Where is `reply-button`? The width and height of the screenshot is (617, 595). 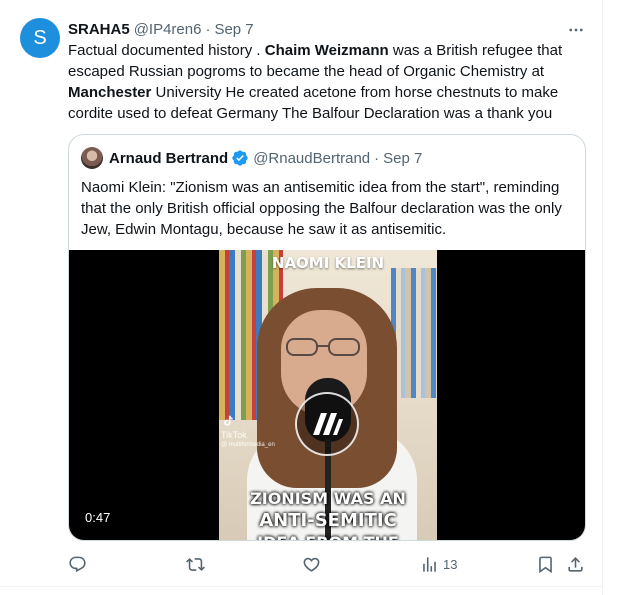
reply-button is located at coordinates (79, 564).